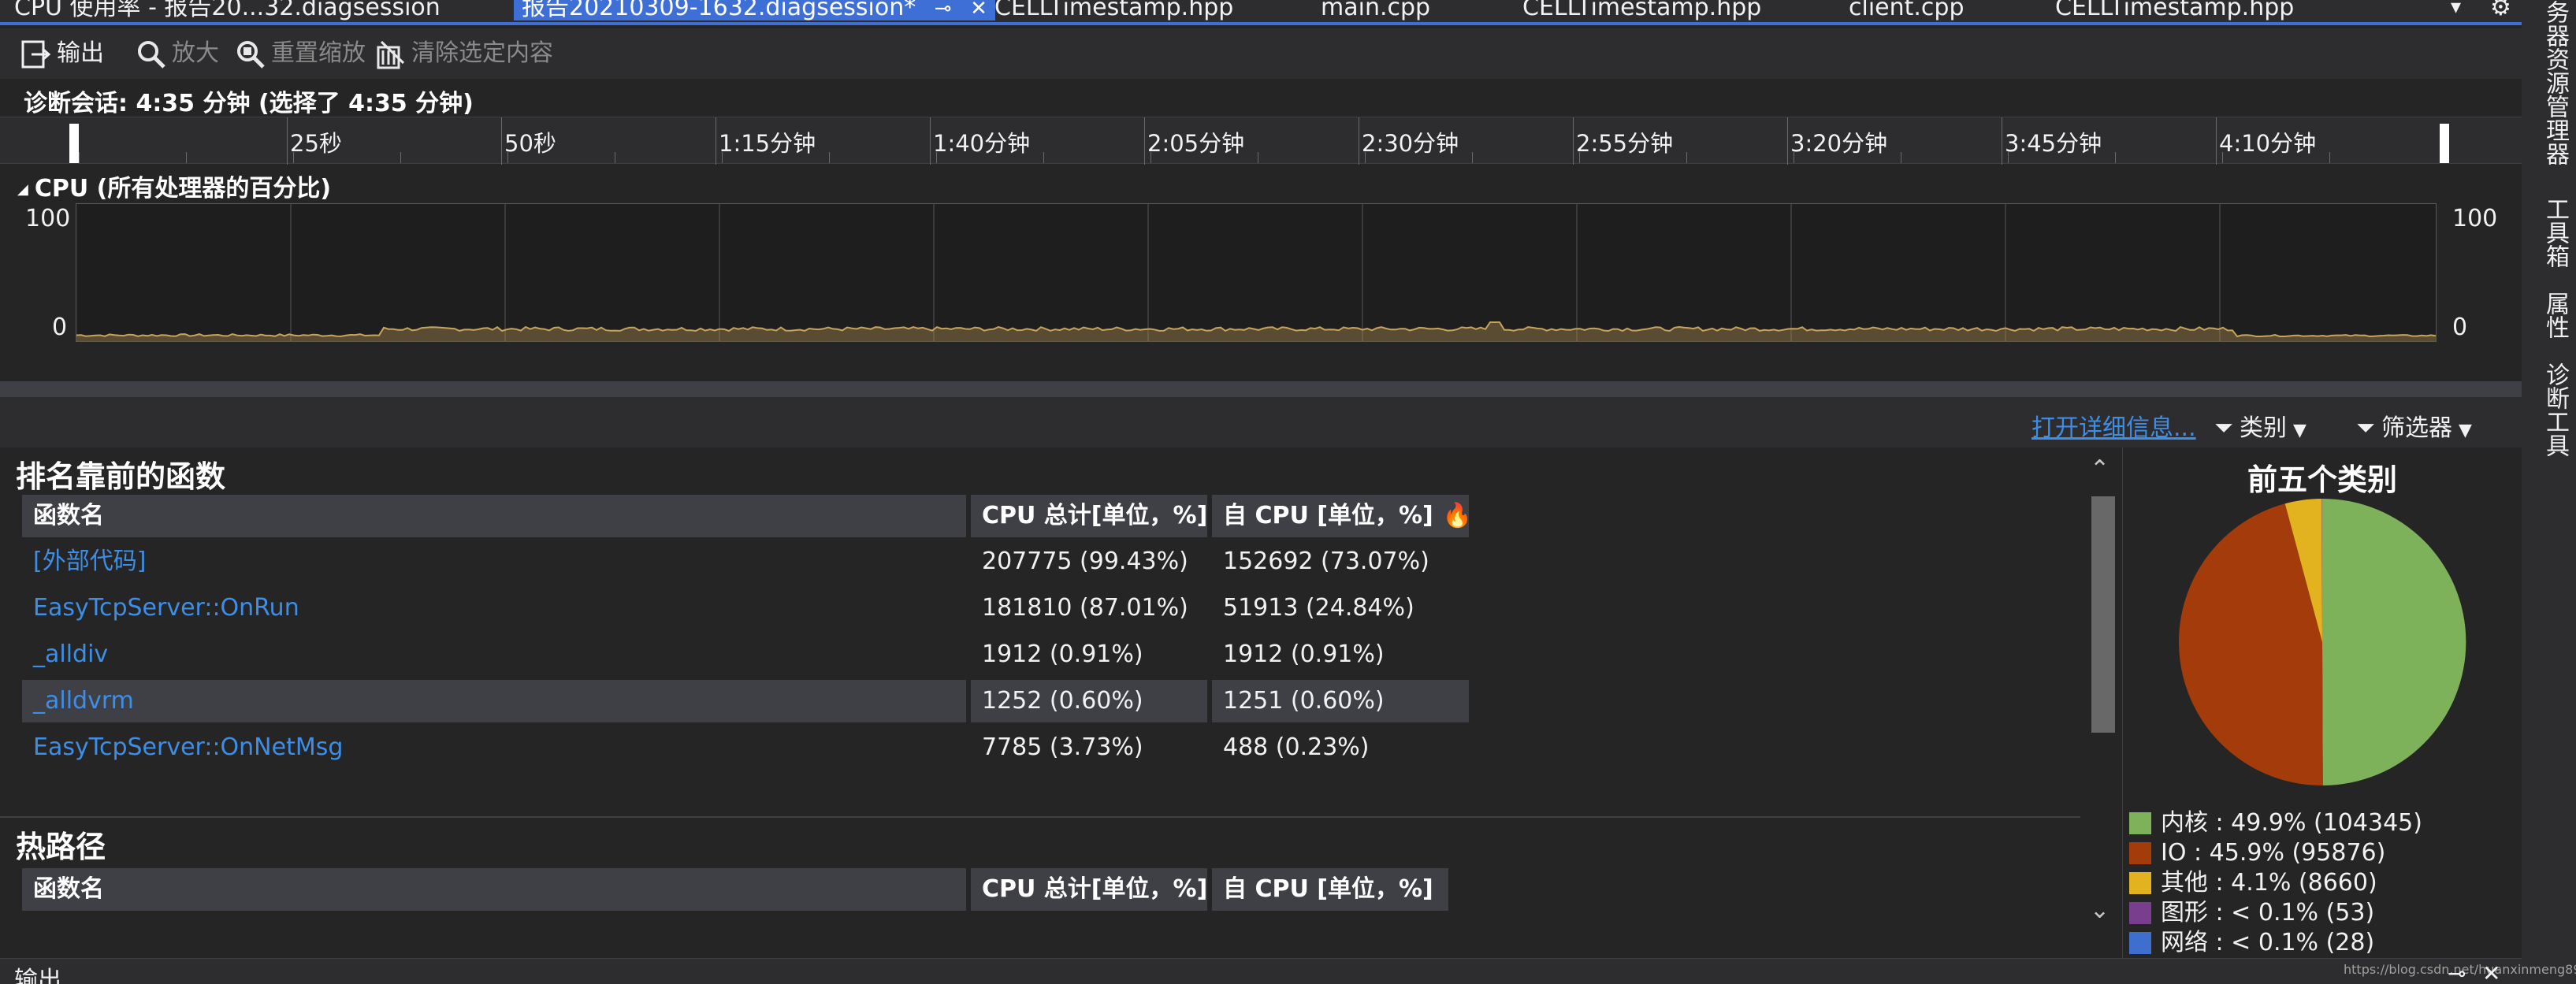 The image size is (2576, 984). I want to click on zoom-in-button: 放大, so click(177, 53).